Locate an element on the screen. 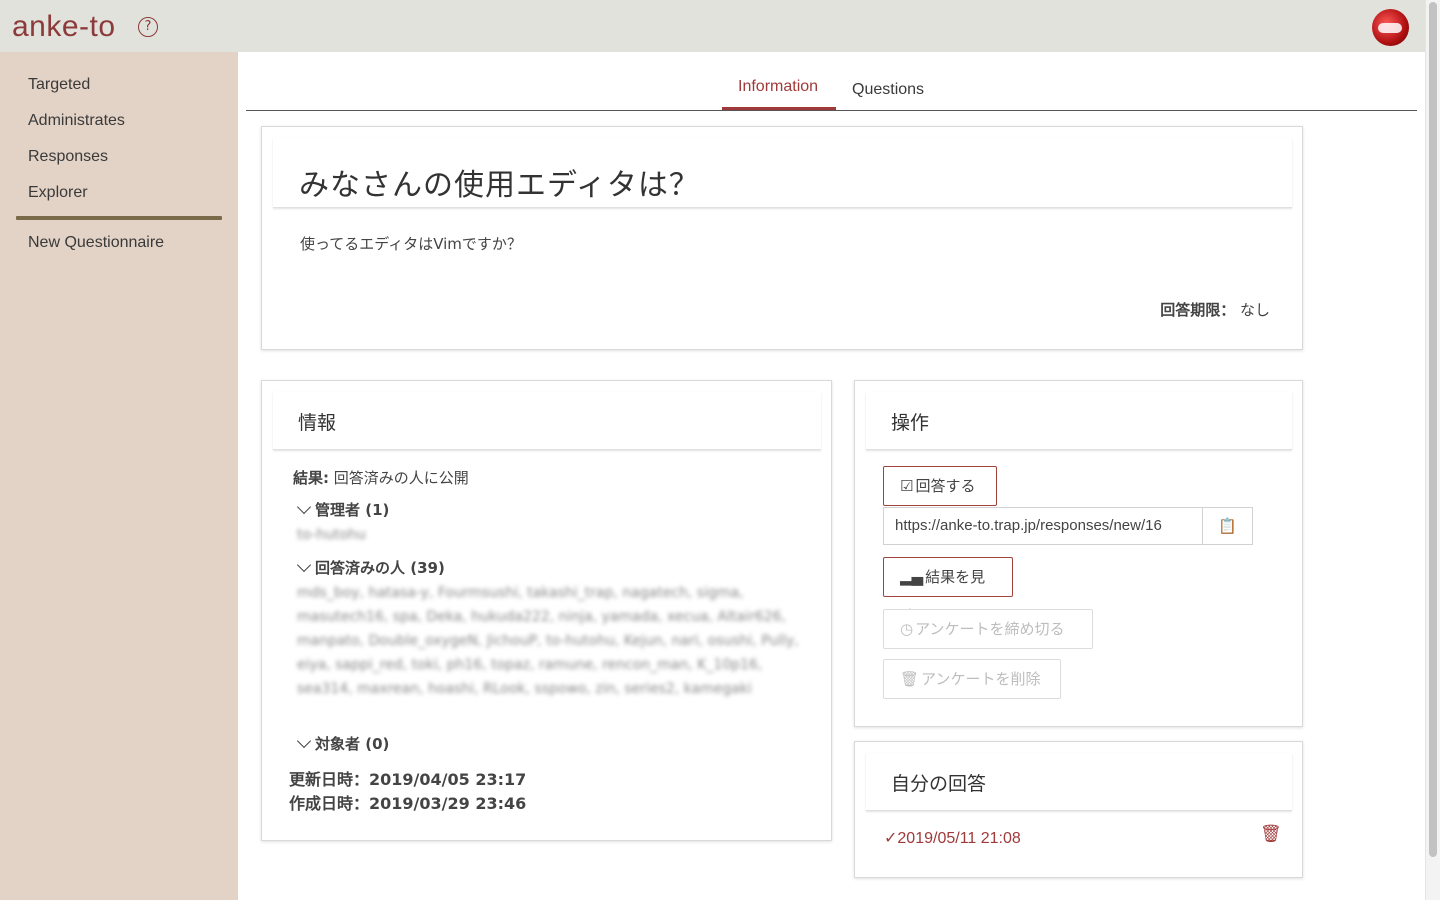  top-bar: anke-to ? is located at coordinates (712, 26).